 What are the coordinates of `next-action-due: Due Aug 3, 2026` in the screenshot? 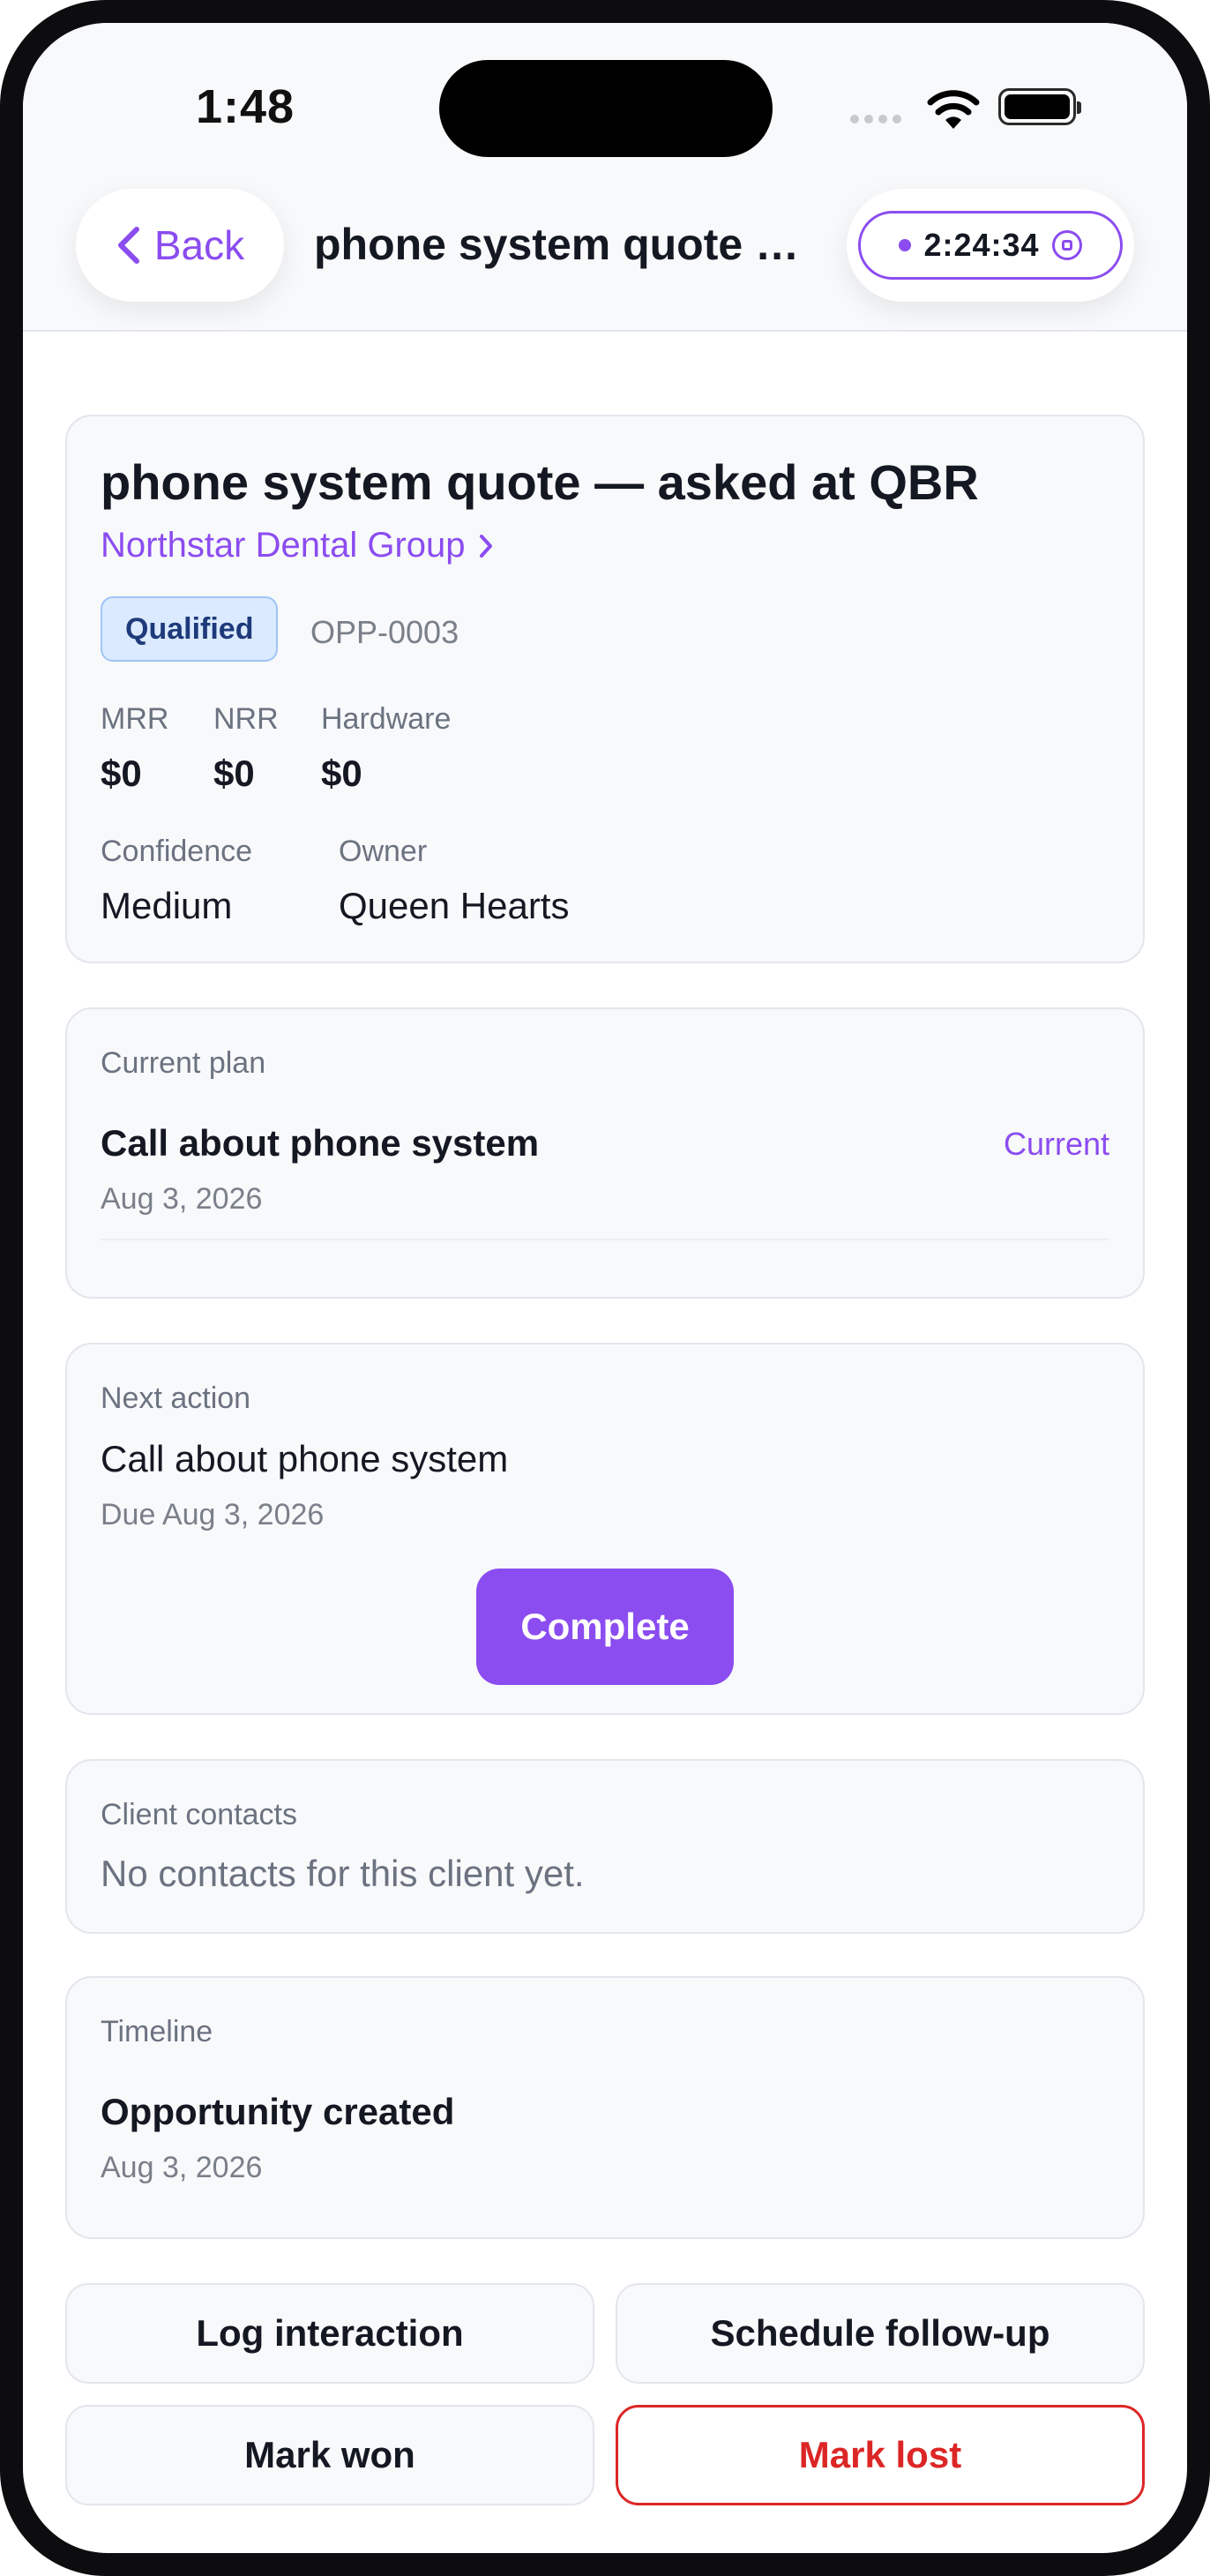 It's located at (213, 1515).